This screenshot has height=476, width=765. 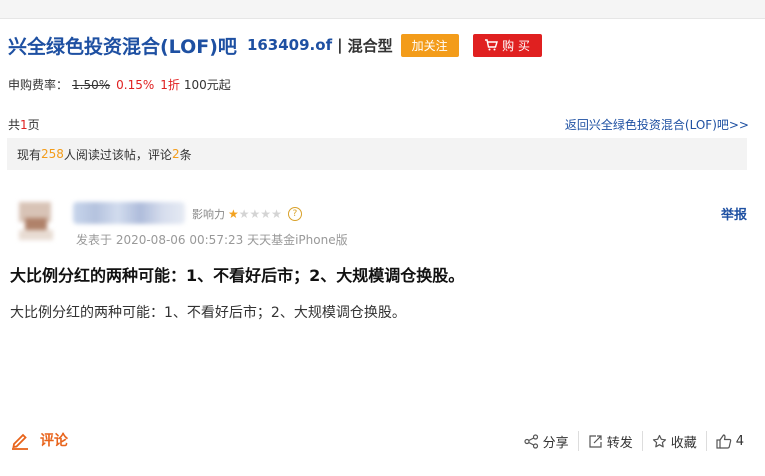 What do you see at coordinates (237, 275) in the screenshot?
I see `post-title: 大比例分红的两种可能：1、不看好后市；2、大规模调仓换股。` at bounding box center [237, 275].